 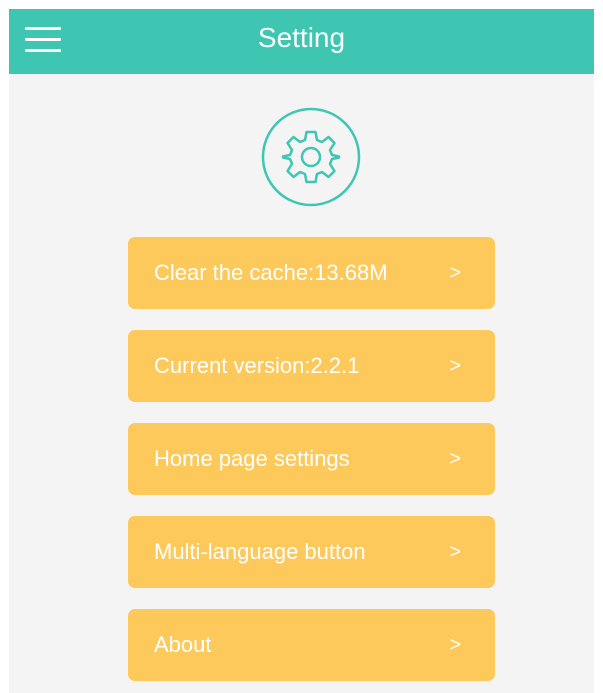 I want to click on current-version-label: Current version:2.2.1, so click(x=257, y=365).